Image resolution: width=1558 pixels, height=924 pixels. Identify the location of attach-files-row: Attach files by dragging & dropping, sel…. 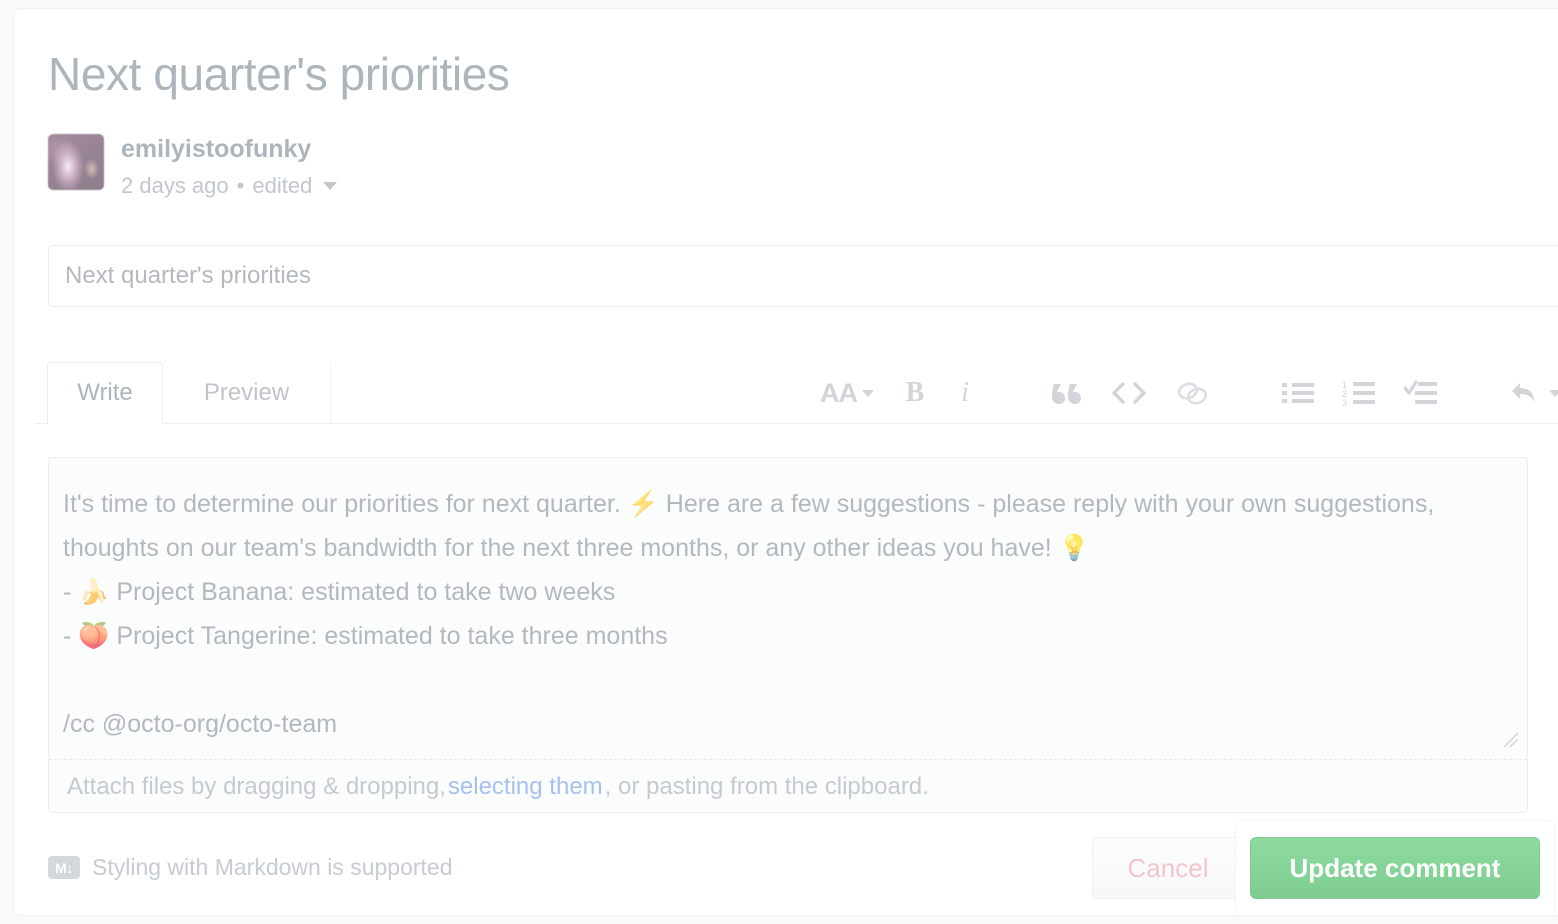
(788, 785).